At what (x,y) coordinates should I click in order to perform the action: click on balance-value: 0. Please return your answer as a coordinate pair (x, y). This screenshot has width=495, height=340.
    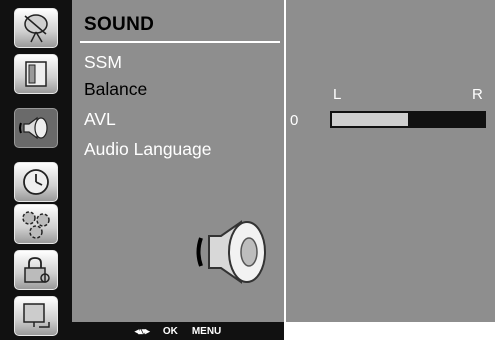
    Looking at the image, I should click on (294, 120).